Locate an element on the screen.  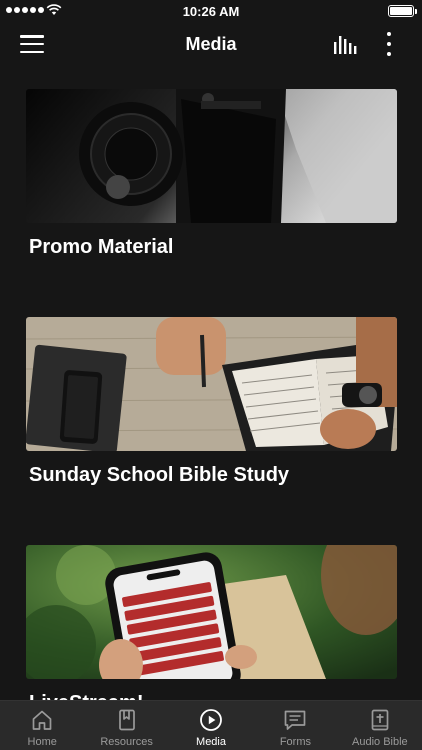
tab-label: Audio Bible is located at coordinates (380, 742).